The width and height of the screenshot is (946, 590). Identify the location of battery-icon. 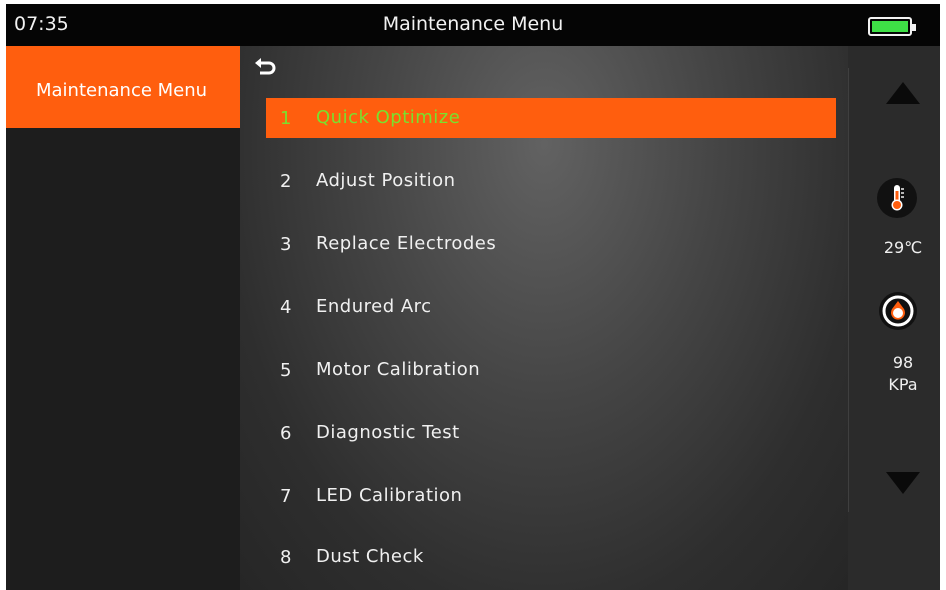
(892, 26).